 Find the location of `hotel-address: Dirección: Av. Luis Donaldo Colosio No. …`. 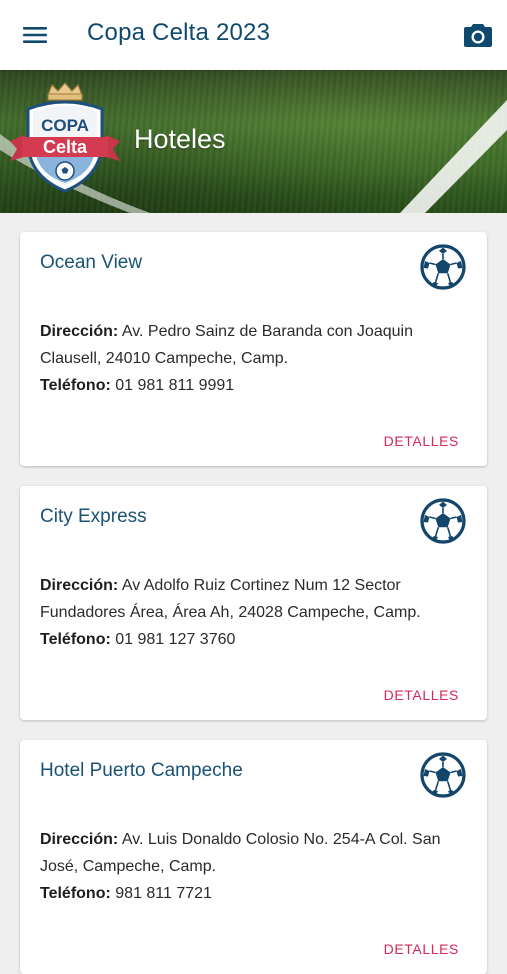

hotel-address: Dirección: Av. Luis Donaldo Colosio No. … is located at coordinates (252, 853).